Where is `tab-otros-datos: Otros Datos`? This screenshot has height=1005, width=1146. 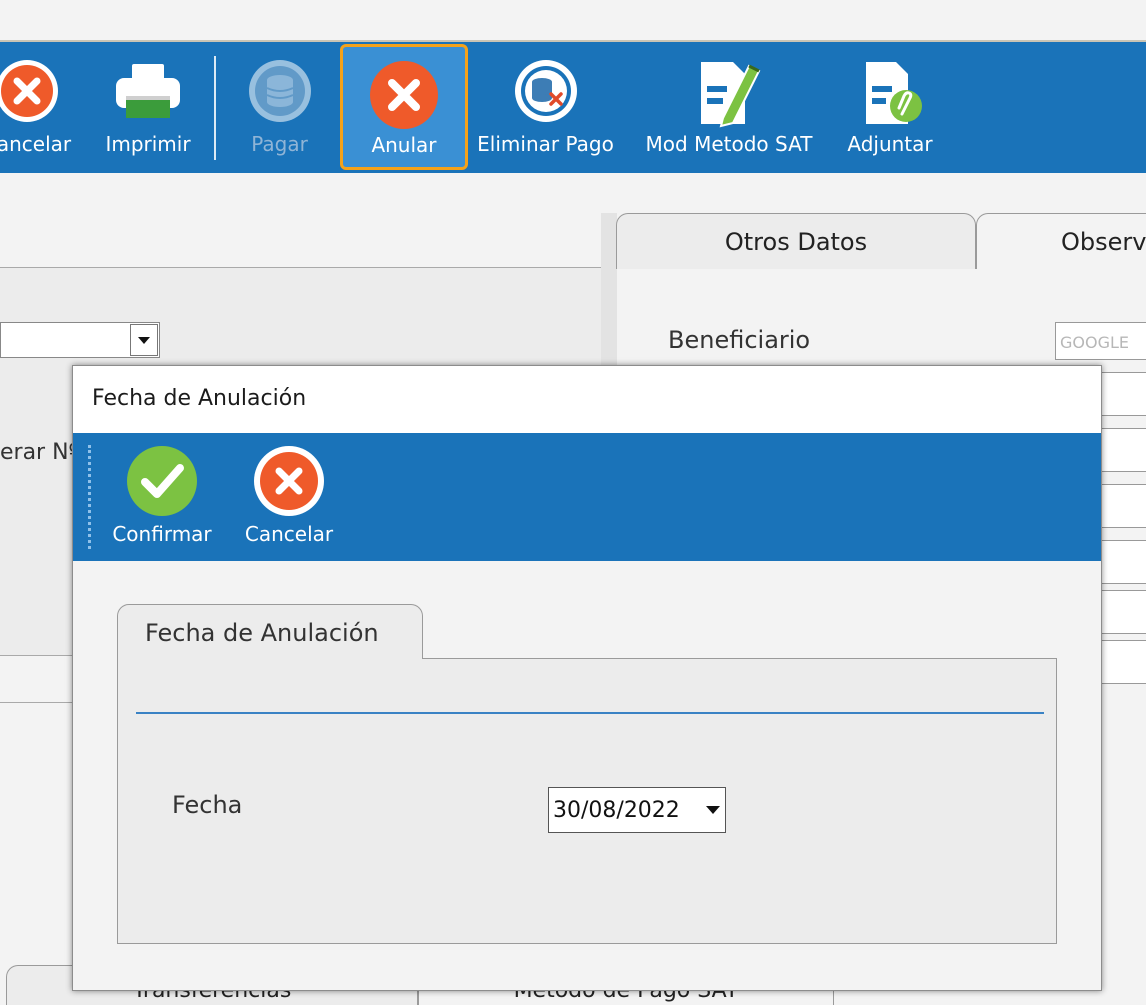
tab-otros-datos: Otros Datos is located at coordinates (796, 241).